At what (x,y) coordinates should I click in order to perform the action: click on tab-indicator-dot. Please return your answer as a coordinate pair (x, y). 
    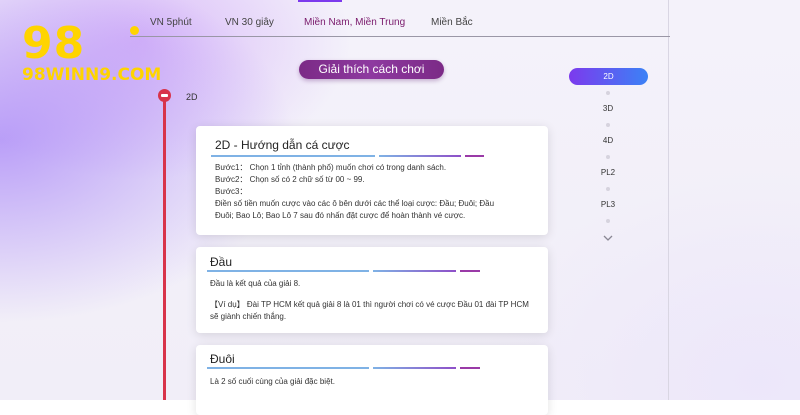
    Looking at the image, I should click on (134, 30).